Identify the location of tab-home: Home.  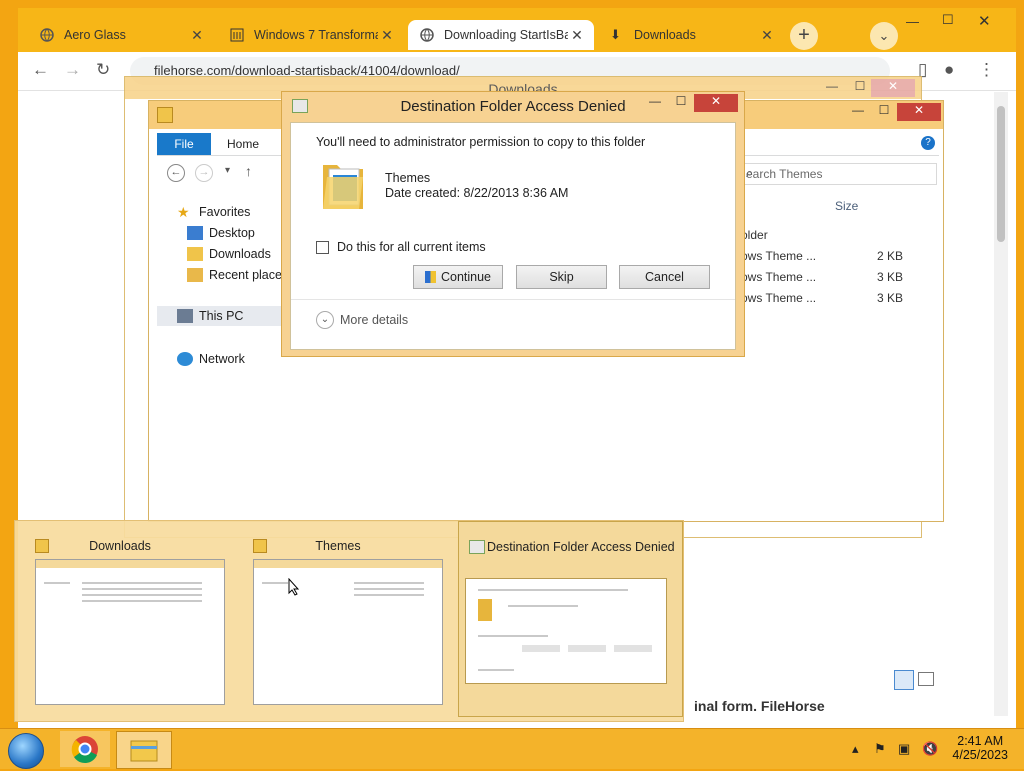
(243, 144).